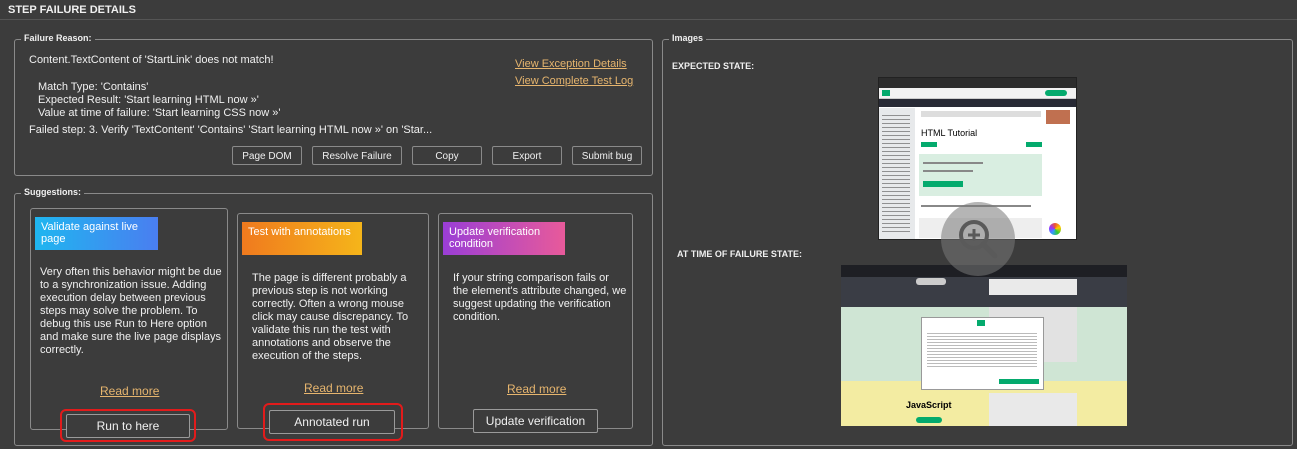  Describe the element at coordinates (58, 38) in the screenshot. I see `failure-reason-legend: Failure Reason:` at that location.